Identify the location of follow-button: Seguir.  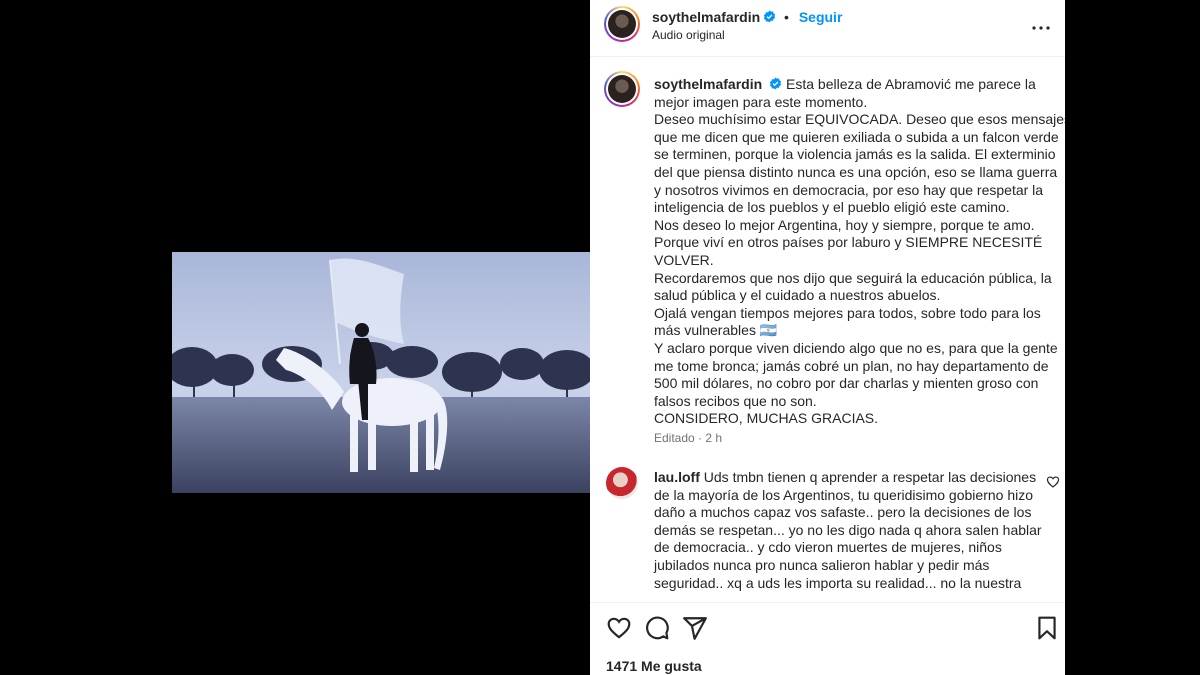
(821, 17).